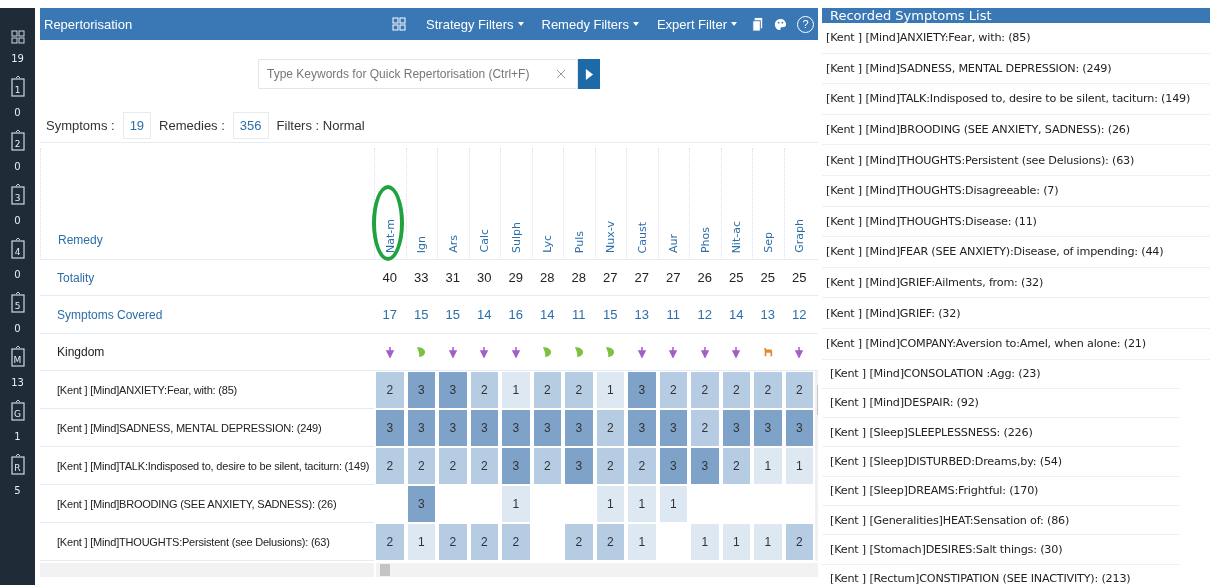  Describe the element at coordinates (17, 194) in the screenshot. I see `sidebar-tab: 3` at that location.